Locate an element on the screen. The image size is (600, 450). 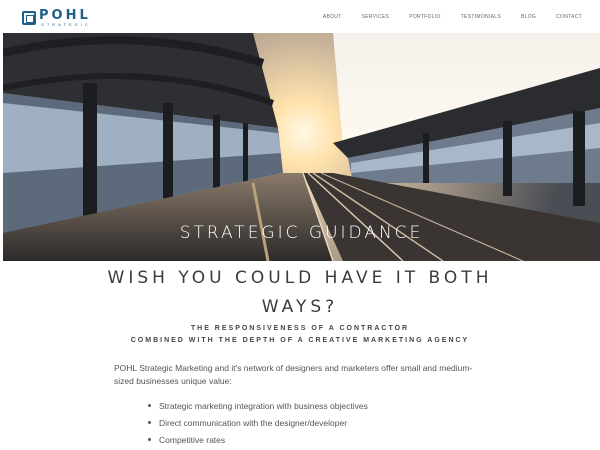
list-item: Competitive rates is located at coordinates (258, 439).